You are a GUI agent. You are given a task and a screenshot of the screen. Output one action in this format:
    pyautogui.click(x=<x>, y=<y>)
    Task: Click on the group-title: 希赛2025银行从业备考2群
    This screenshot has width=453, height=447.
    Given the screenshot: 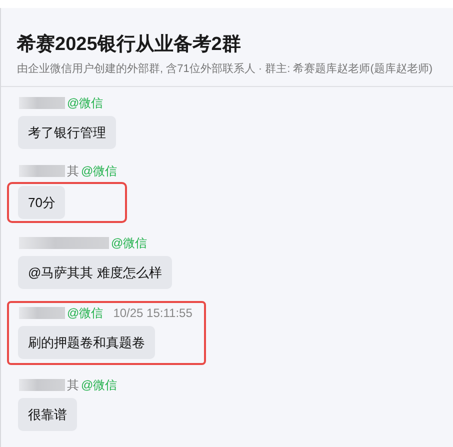 What is the action you would take?
    pyautogui.click(x=129, y=44)
    